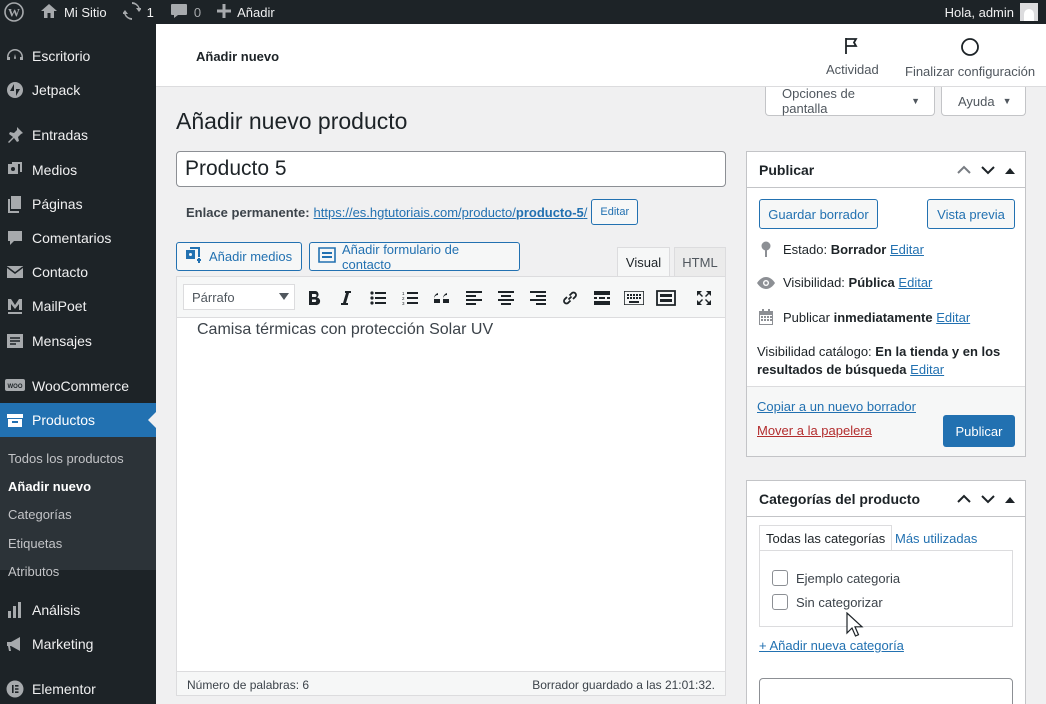  Describe the element at coordinates (700, 262) in the screenshot. I see `tab-html: HTML` at that location.